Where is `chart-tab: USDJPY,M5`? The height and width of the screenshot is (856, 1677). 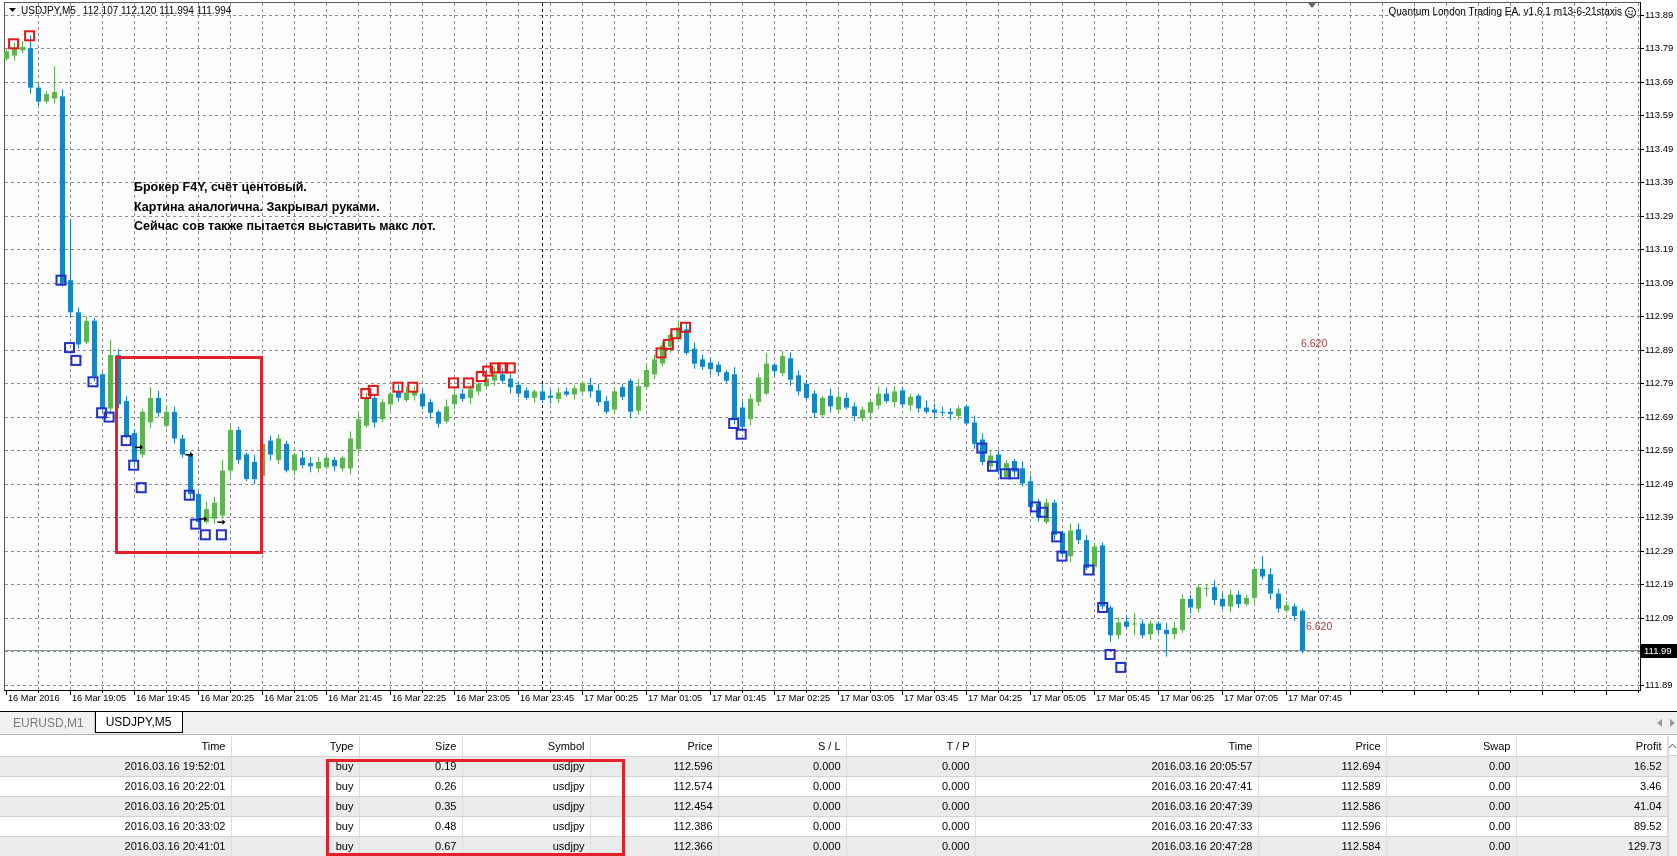 chart-tab: USDJPY,M5 is located at coordinates (138, 722).